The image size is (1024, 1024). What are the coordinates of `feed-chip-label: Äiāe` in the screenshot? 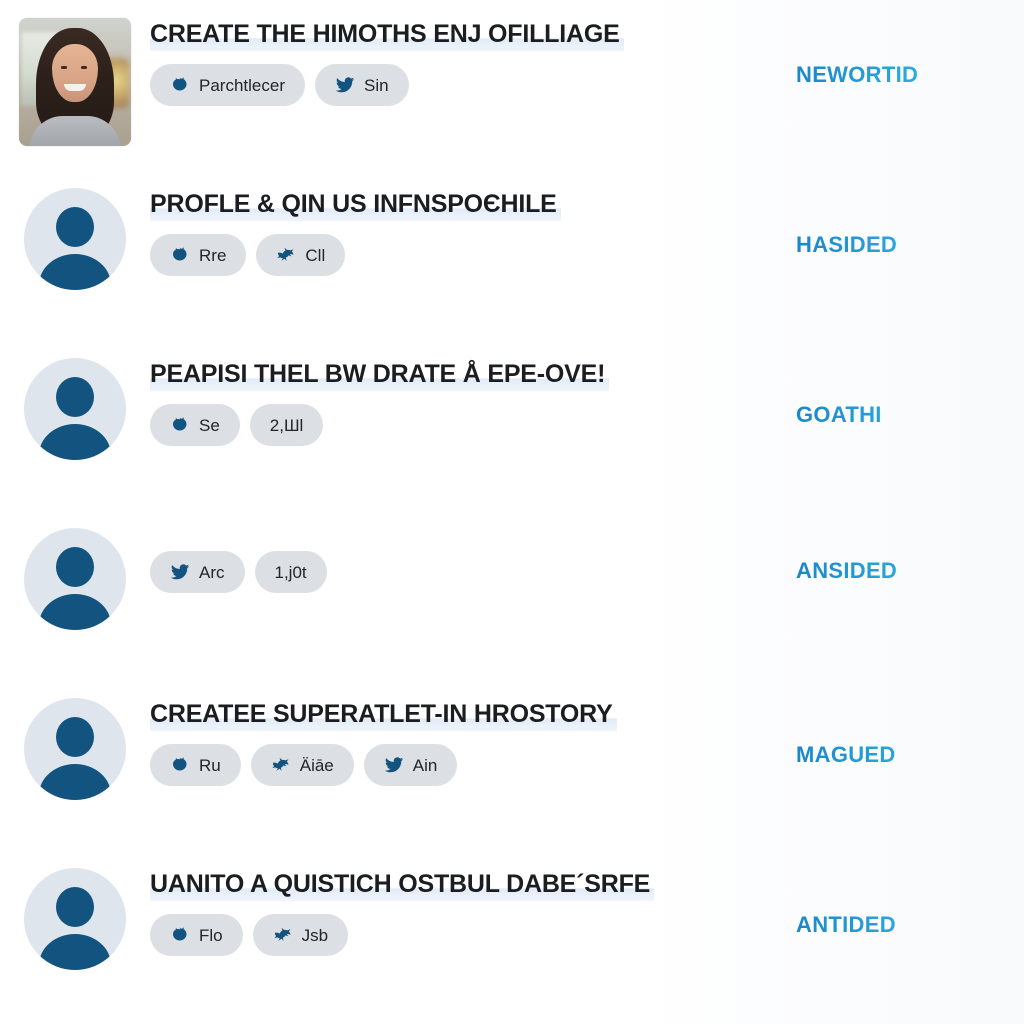 It's located at (316, 765).